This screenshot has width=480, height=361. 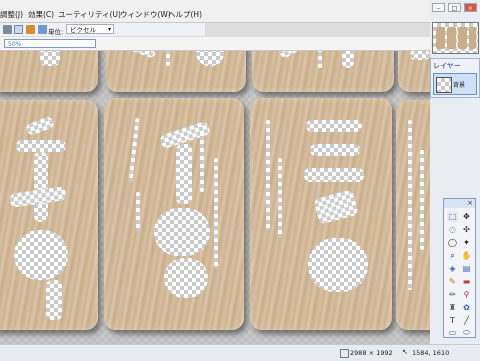 What do you see at coordinates (466, 268) in the screenshot?
I see `gradient-icon: ▤` at bounding box center [466, 268].